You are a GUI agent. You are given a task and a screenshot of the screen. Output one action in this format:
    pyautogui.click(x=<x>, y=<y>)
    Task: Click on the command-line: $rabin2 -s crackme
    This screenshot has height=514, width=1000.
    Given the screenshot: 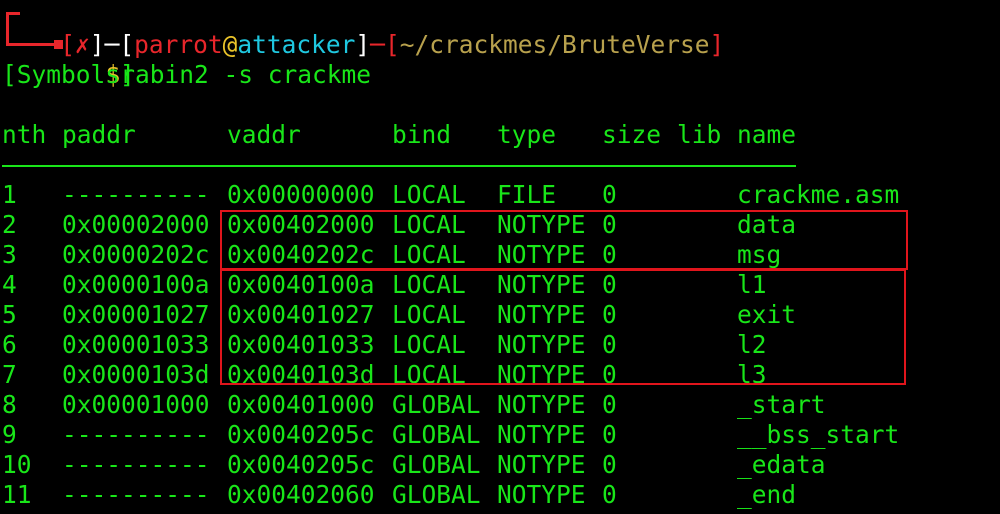 What is the action you would take?
    pyautogui.click(x=224, y=59)
    